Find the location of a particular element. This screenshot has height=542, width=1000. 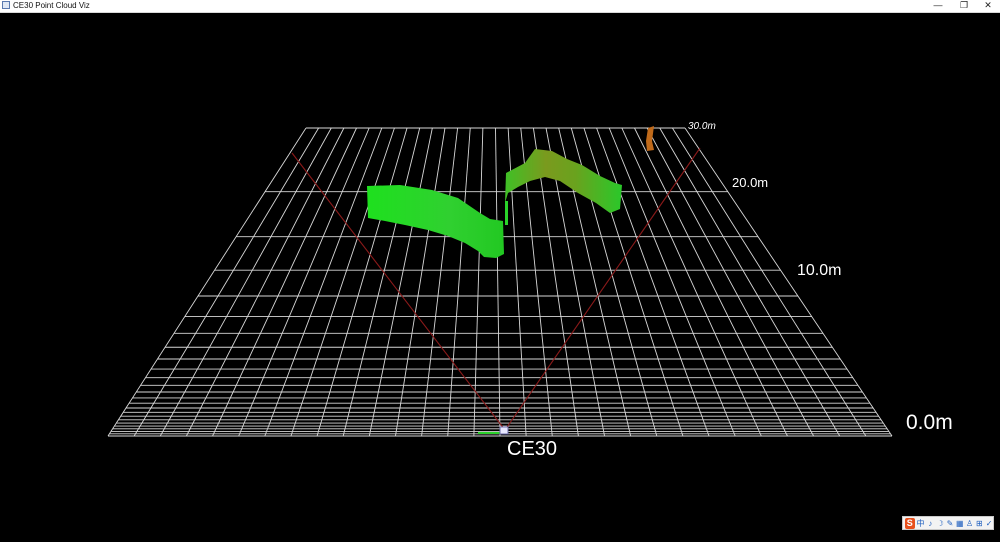

ime-punctuation-icon: ♪ is located at coordinates (931, 523).